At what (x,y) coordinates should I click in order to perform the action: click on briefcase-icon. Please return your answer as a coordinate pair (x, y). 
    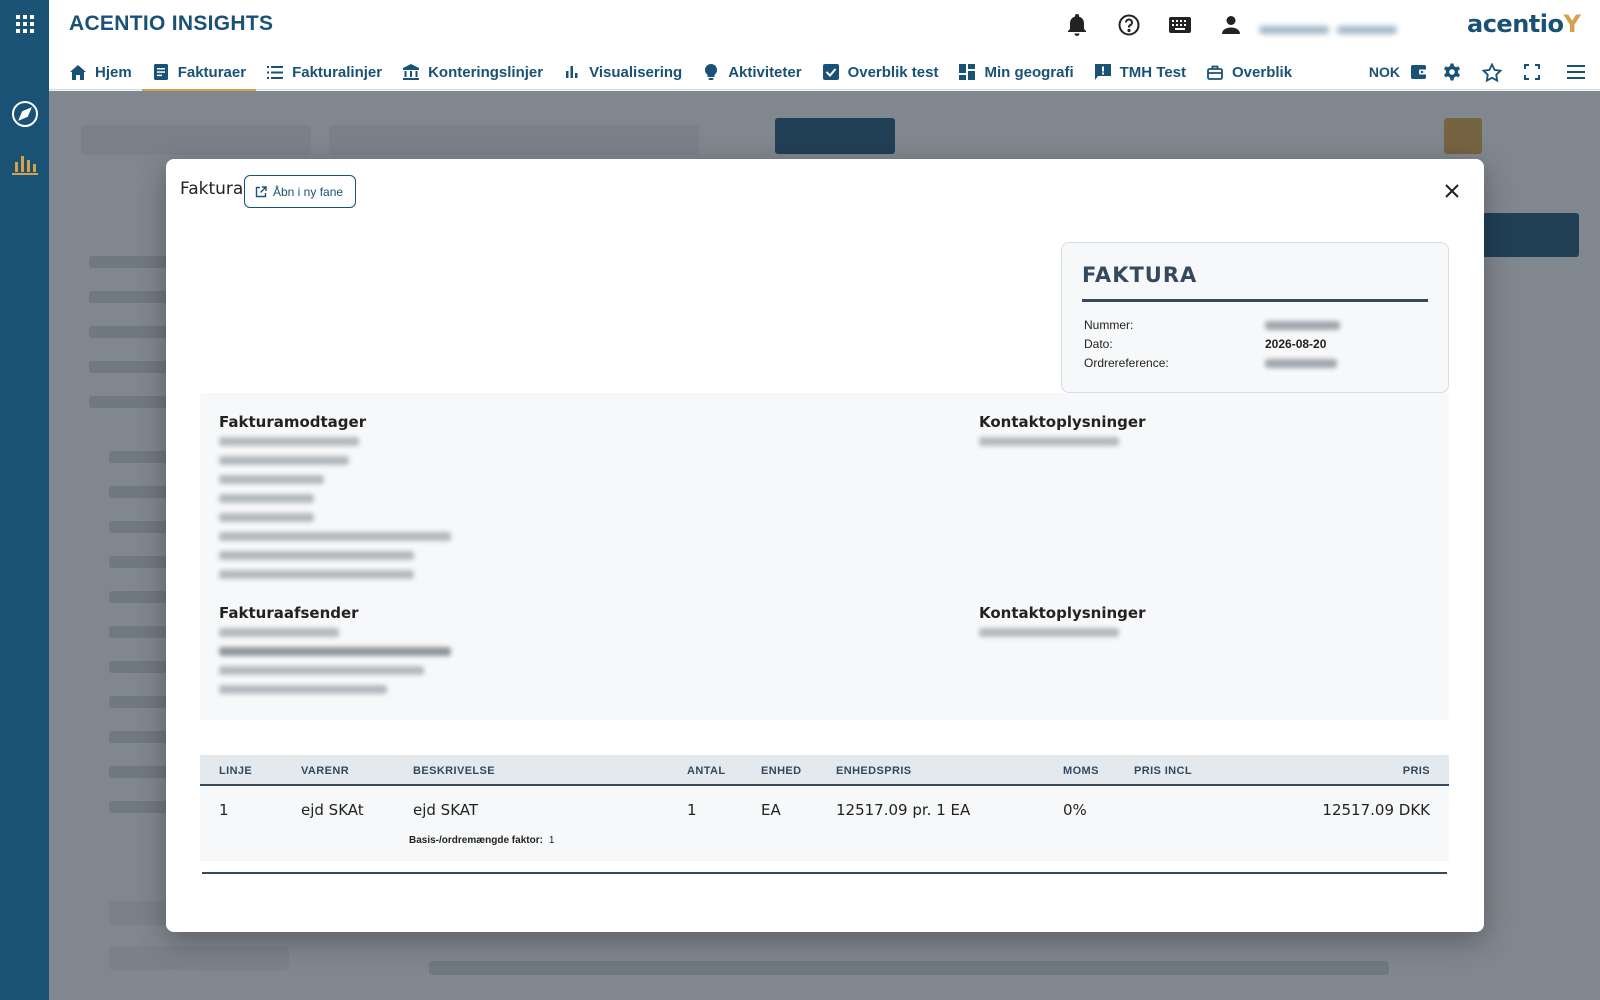
    Looking at the image, I should click on (1215, 72).